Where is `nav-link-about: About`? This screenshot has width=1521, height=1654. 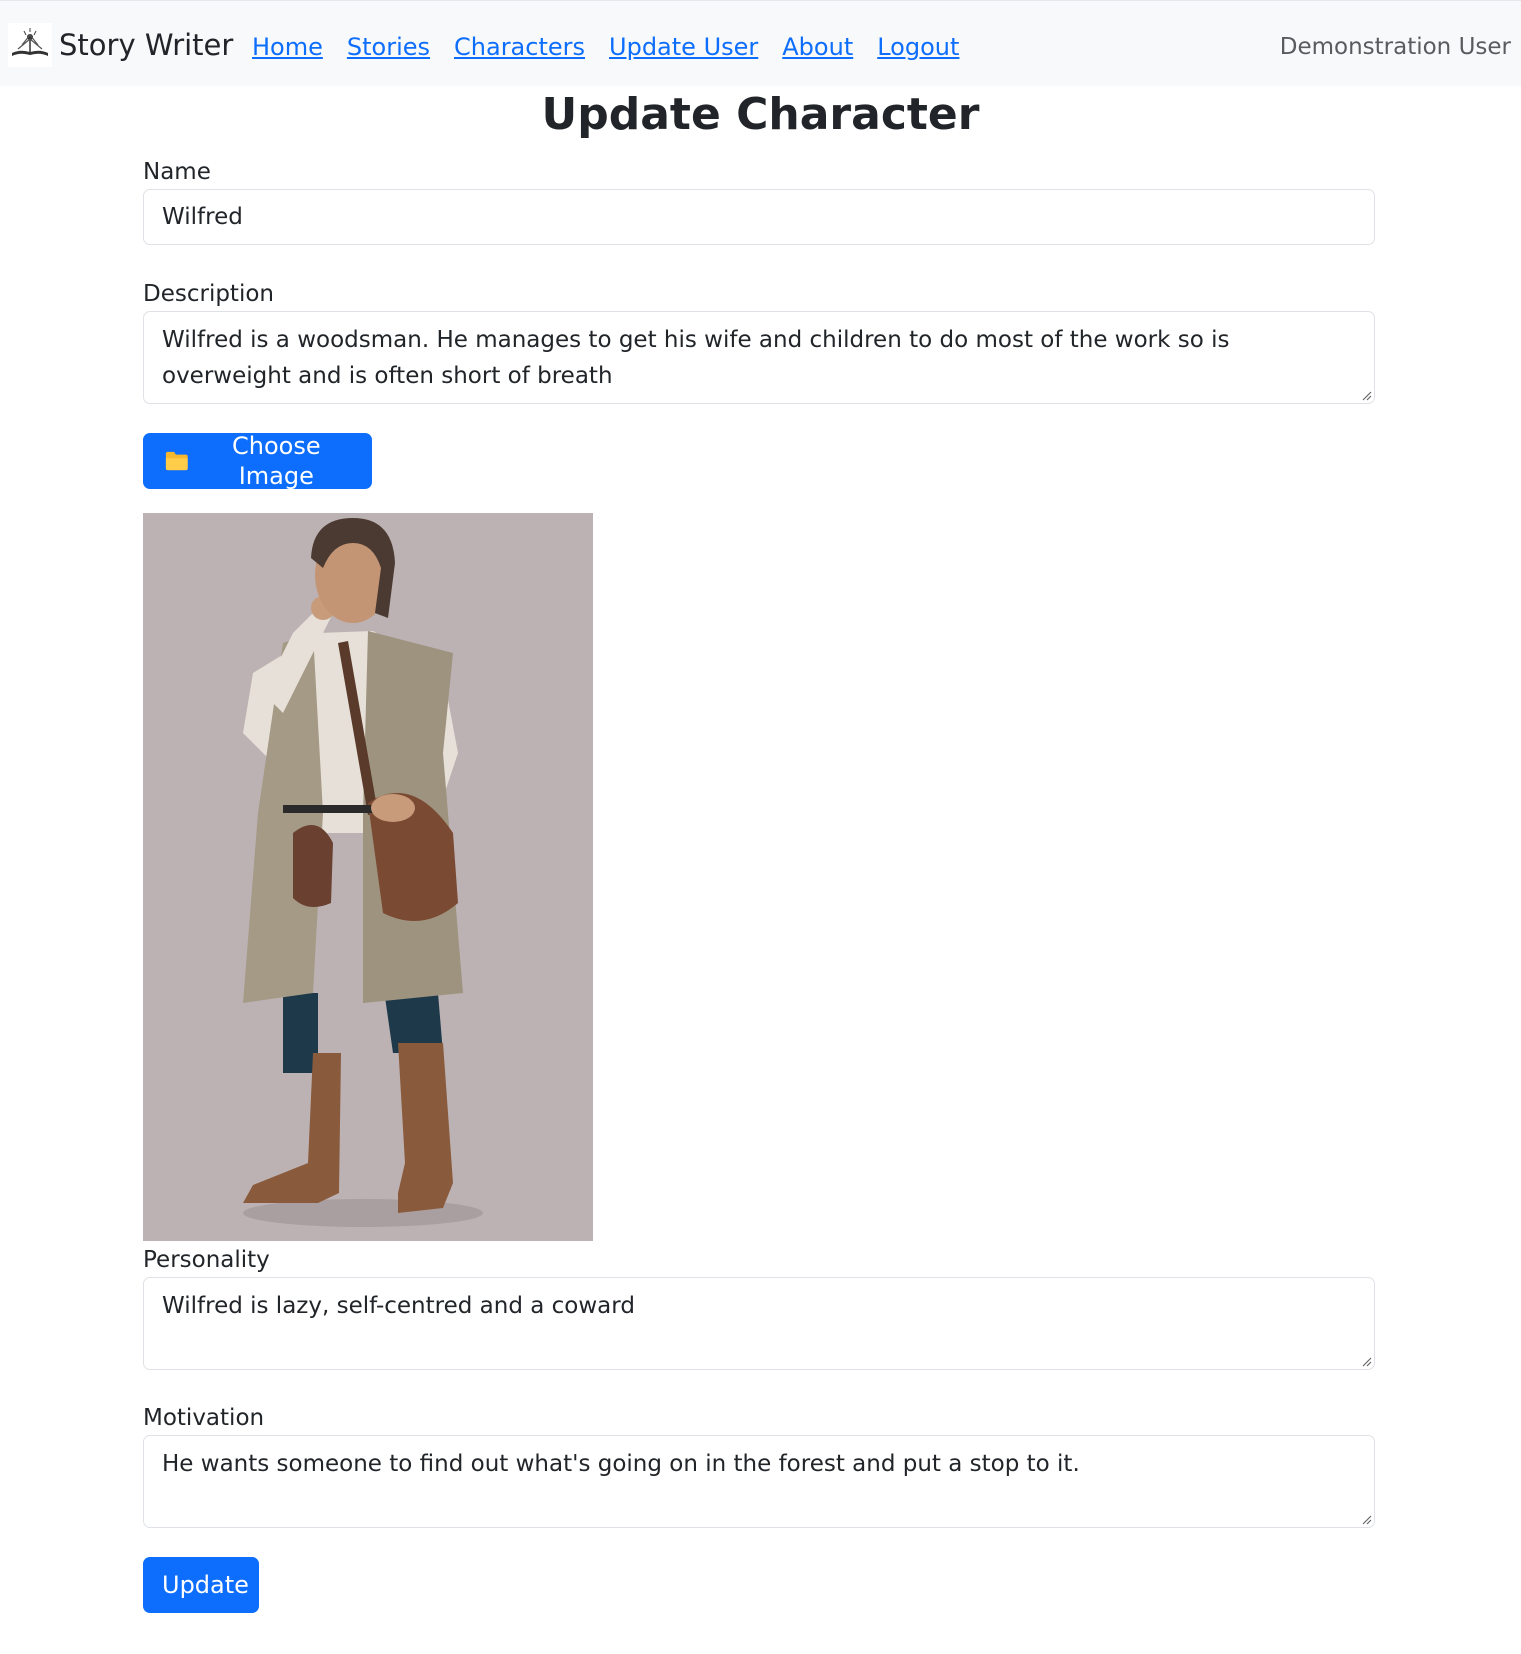 nav-link-about: About is located at coordinates (817, 47).